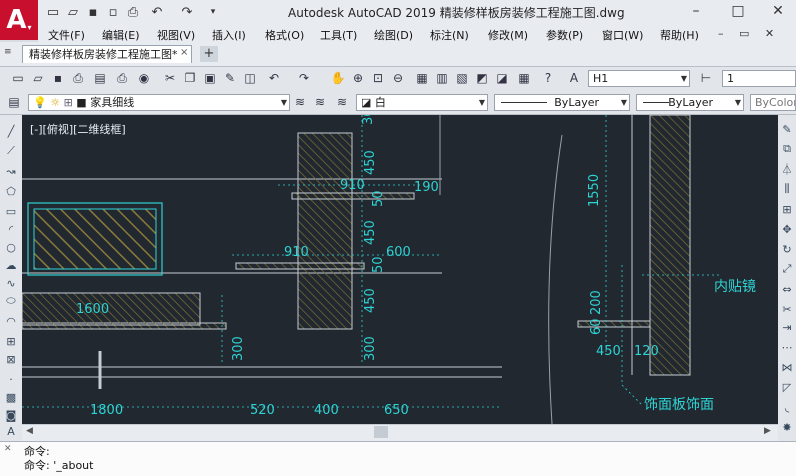 This screenshot has width=796, height=476. I want to click on preview-icon: ▤, so click(100, 78).